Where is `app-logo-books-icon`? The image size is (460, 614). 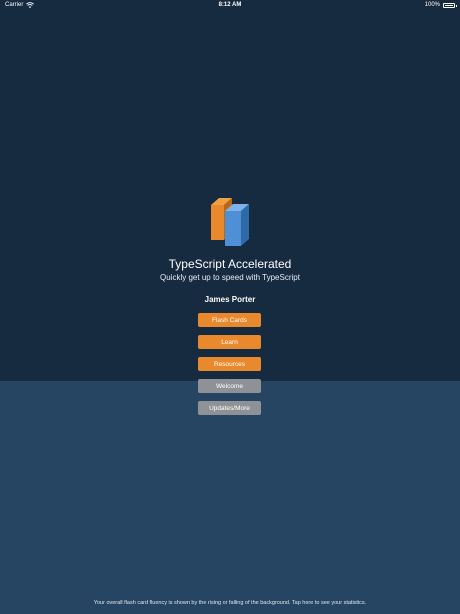
app-logo-books-icon is located at coordinates (230, 222).